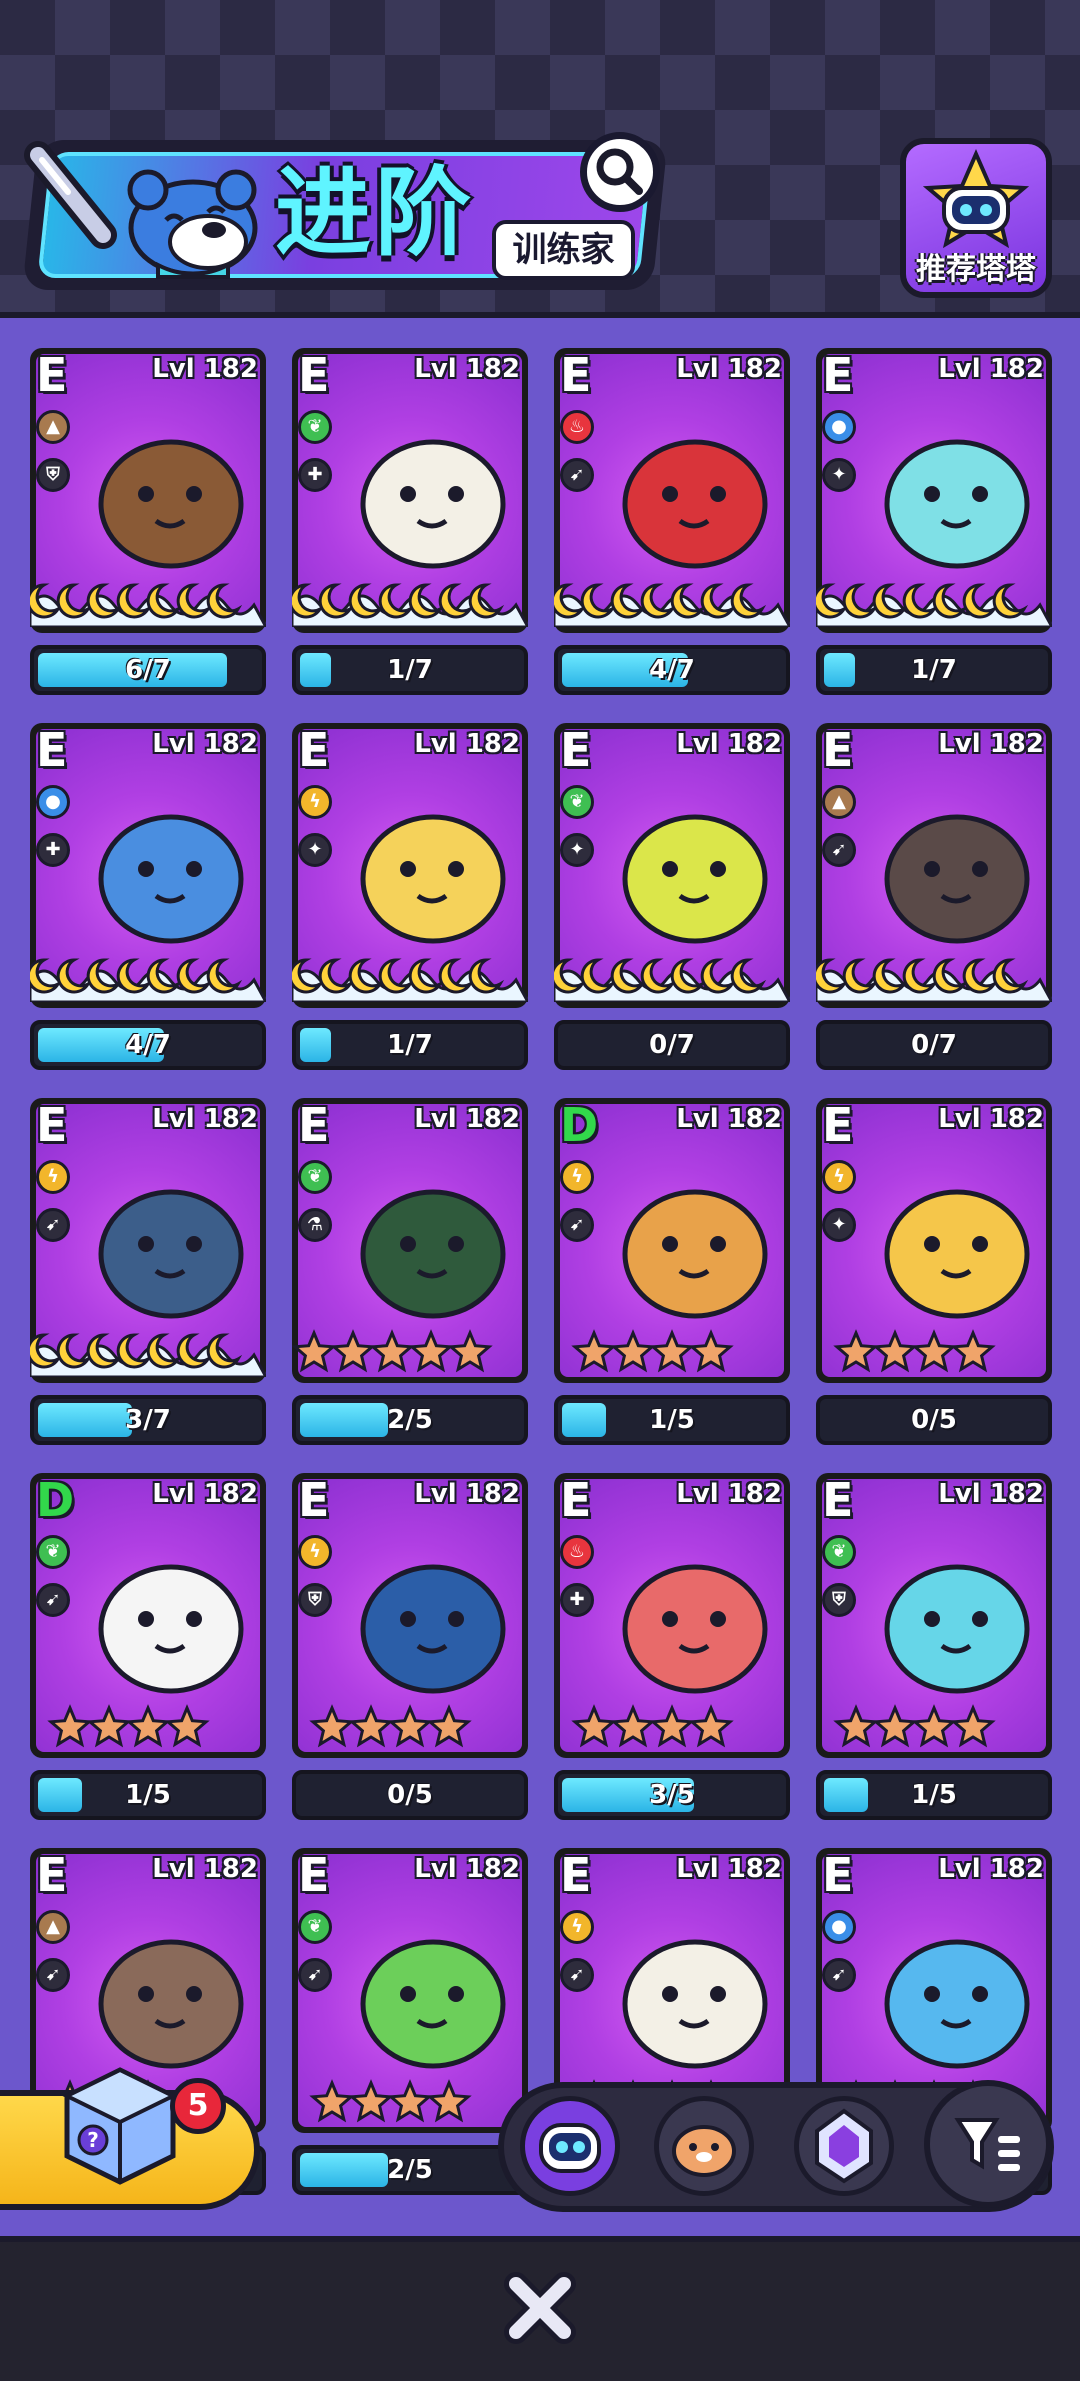 The image size is (1080, 2381). I want to click on tata-card: E Lvl 182 ▲ ➹, so click(934, 865).